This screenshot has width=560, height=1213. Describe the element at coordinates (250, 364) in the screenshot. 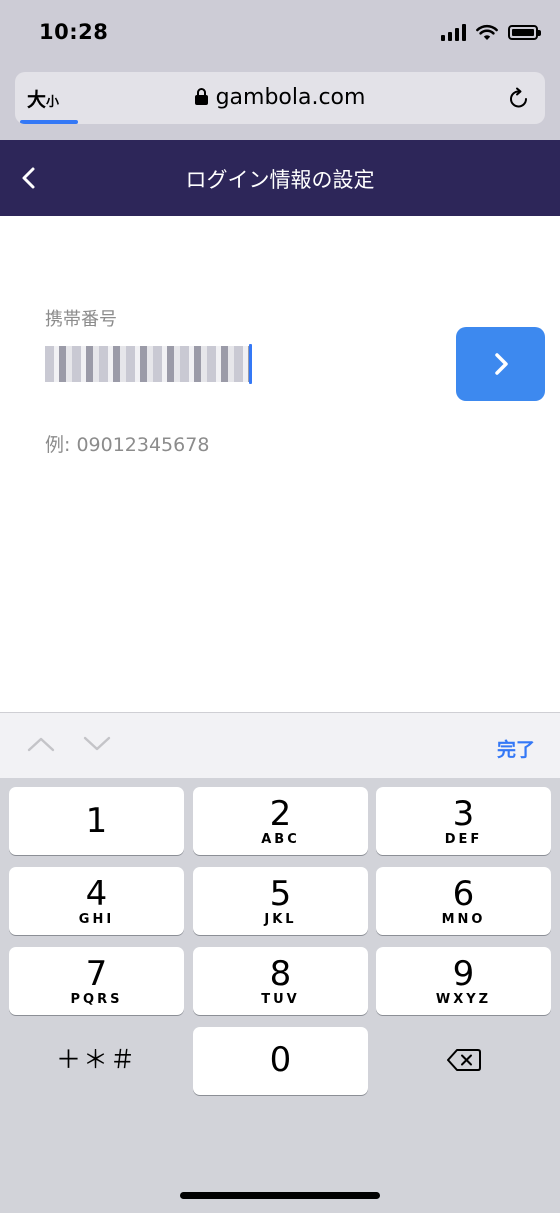

I see `text-caret` at that location.